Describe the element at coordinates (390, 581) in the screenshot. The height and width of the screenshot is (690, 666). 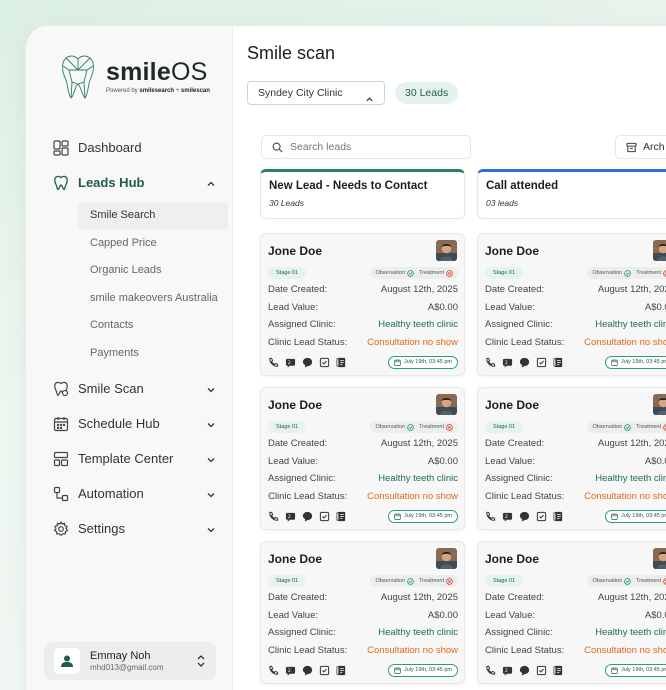
I see `observation-label: Observation` at that location.